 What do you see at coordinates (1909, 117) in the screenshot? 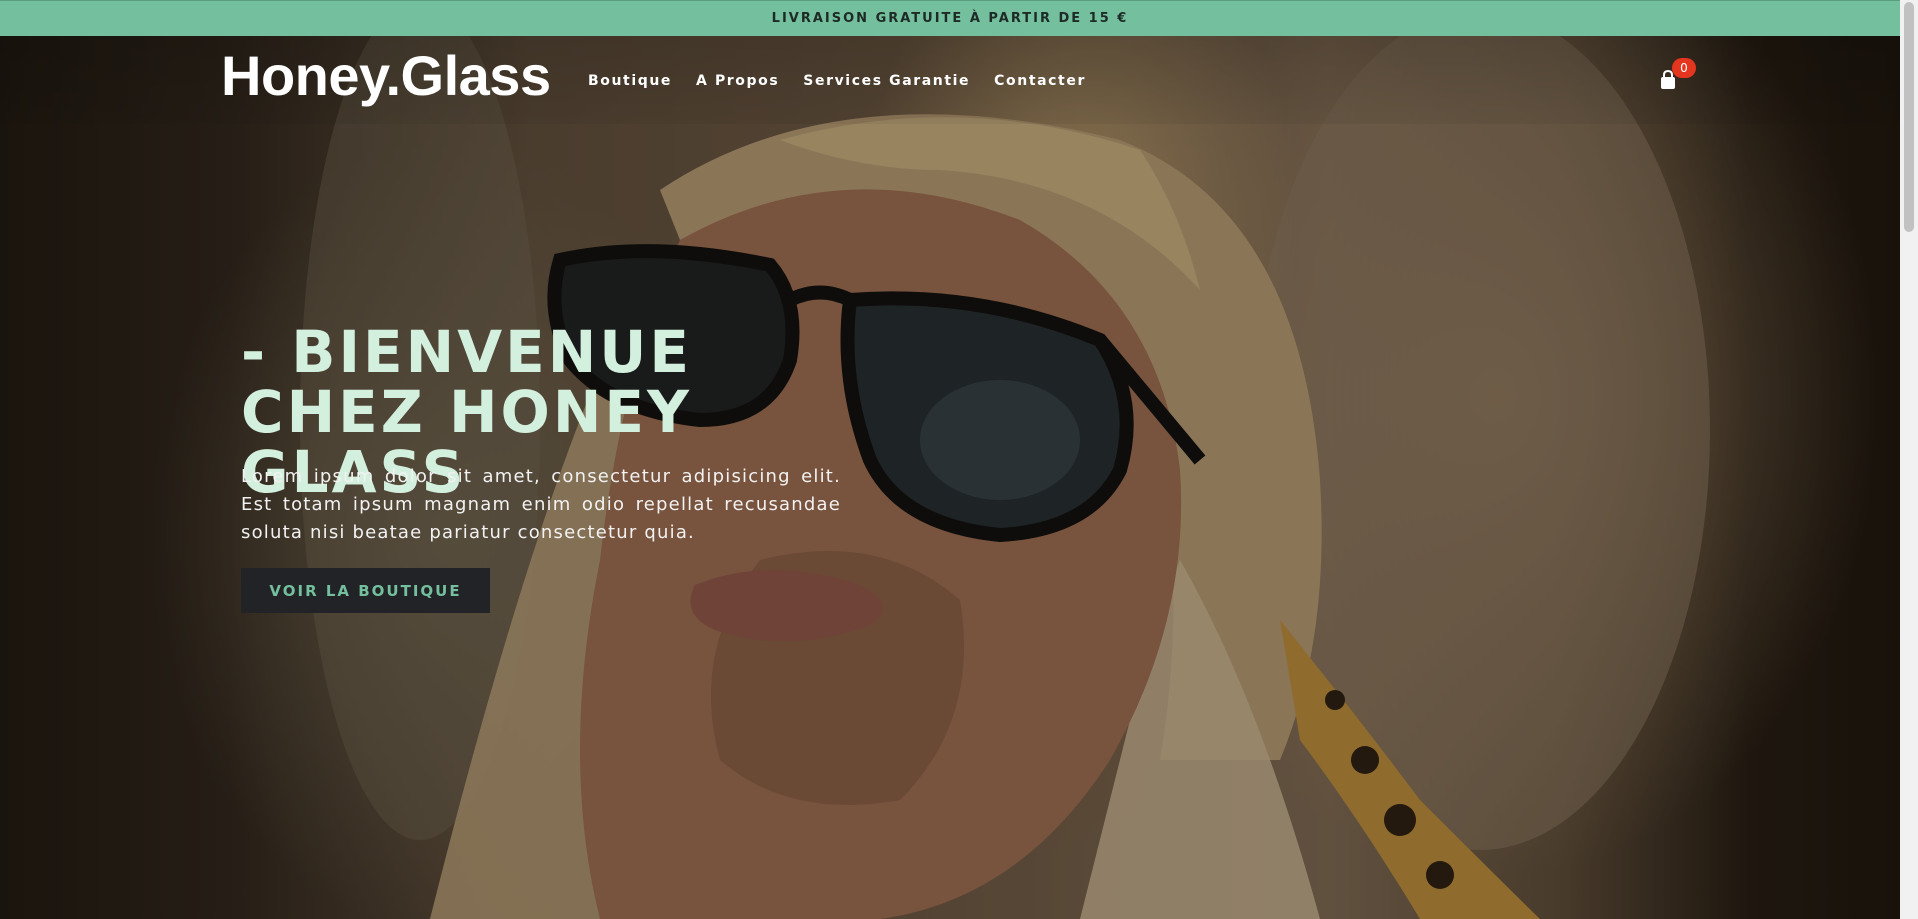
I see `scrollbar-thumb` at bounding box center [1909, 117].